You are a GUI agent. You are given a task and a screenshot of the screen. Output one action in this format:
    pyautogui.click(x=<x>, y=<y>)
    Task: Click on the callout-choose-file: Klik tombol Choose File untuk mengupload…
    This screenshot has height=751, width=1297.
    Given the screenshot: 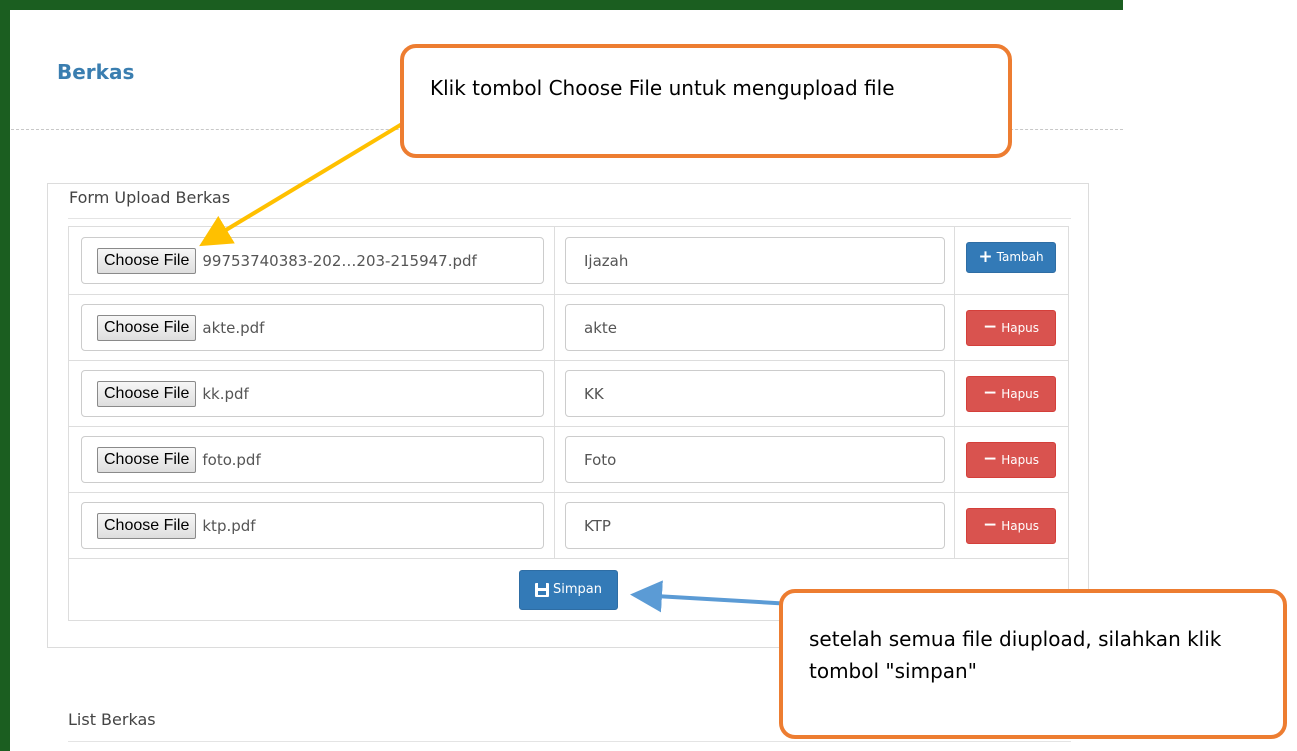 What is the action you would take?
    pyautogui.click(x=706, y=101)
    